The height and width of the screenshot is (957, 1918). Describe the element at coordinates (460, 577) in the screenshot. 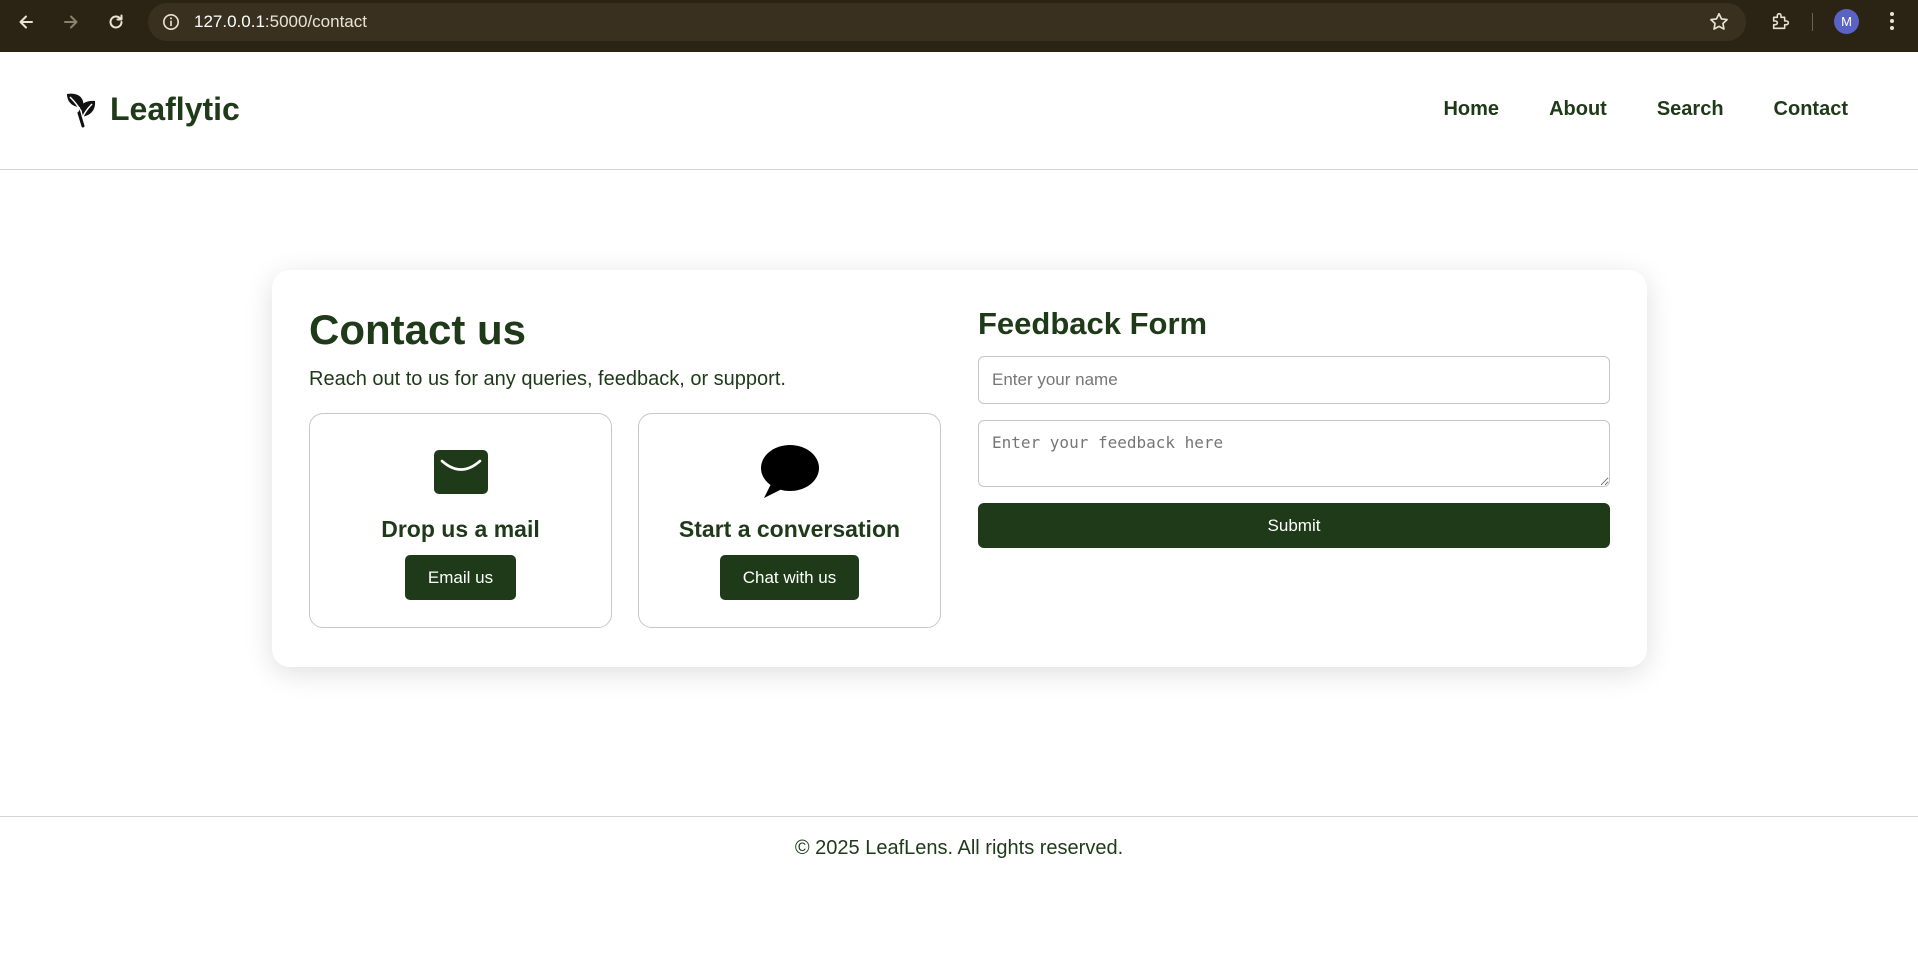

I see `email-us-button: Email us` at that location.